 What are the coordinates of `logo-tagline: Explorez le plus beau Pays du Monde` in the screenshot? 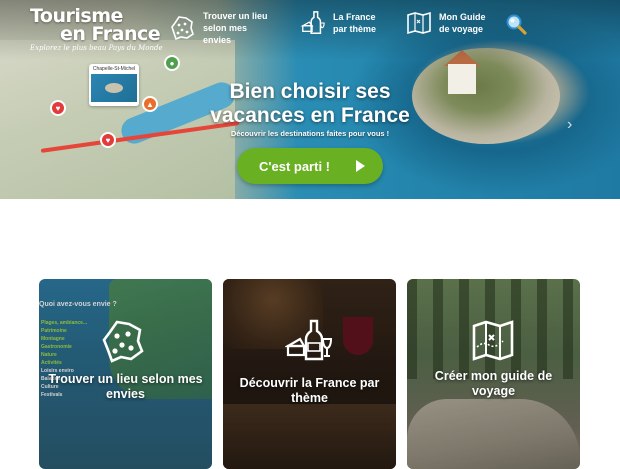 It's located at (96, 48).